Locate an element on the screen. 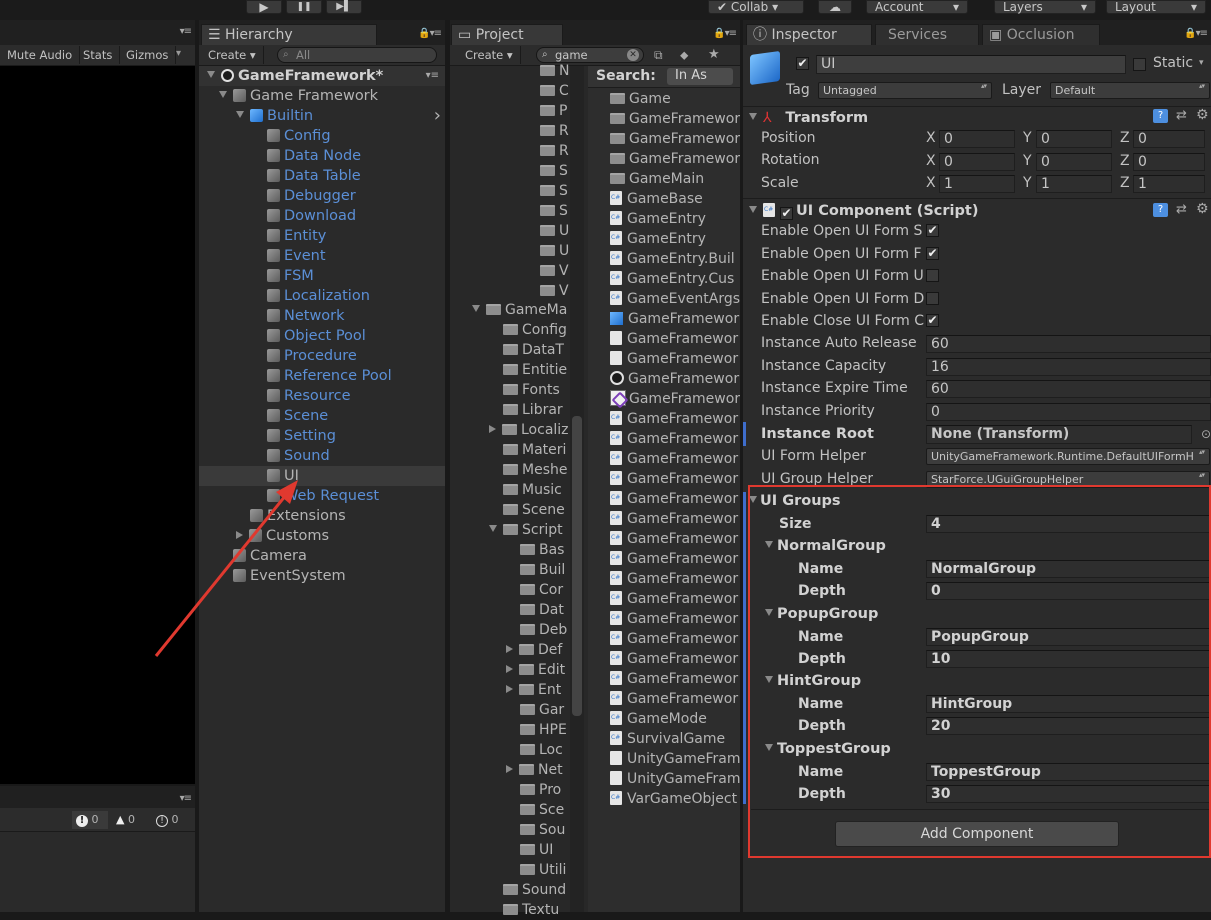  project-result-item: GameBase is located at coordinates (675, 199).